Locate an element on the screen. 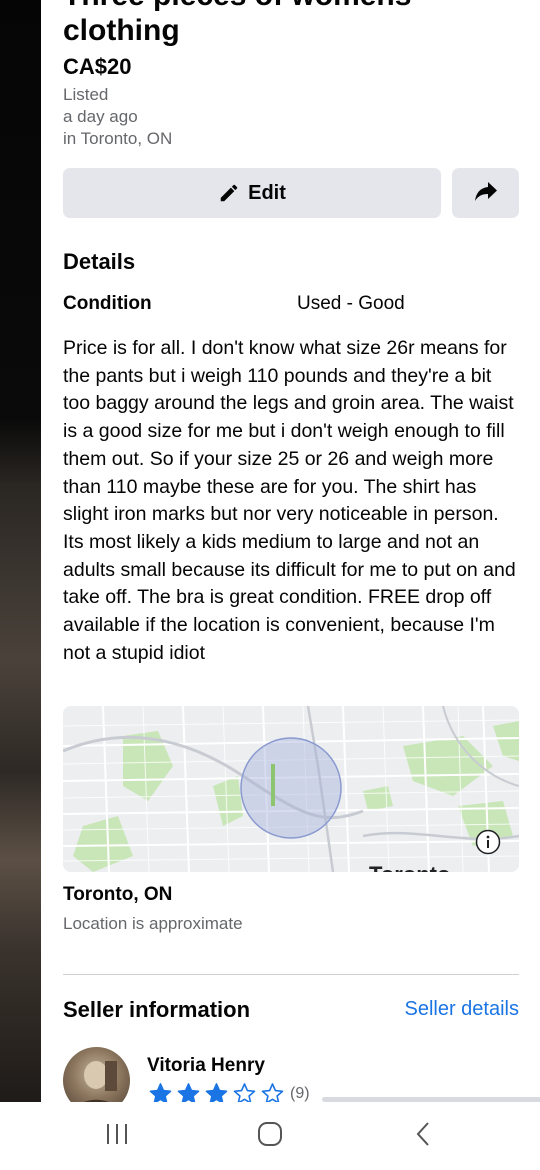  share-button is located at coordinates (485, 193).